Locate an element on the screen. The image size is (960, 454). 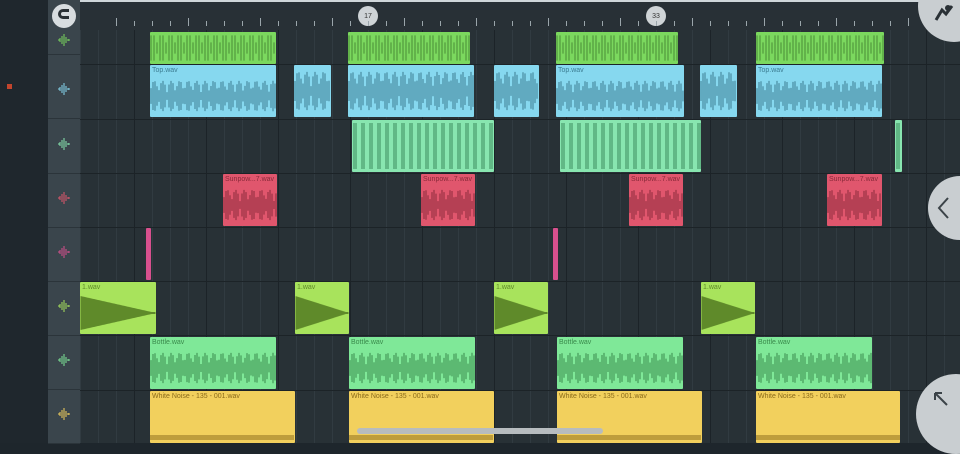
timeline-ruler: 17 33 is located at coordinates (520, 15).